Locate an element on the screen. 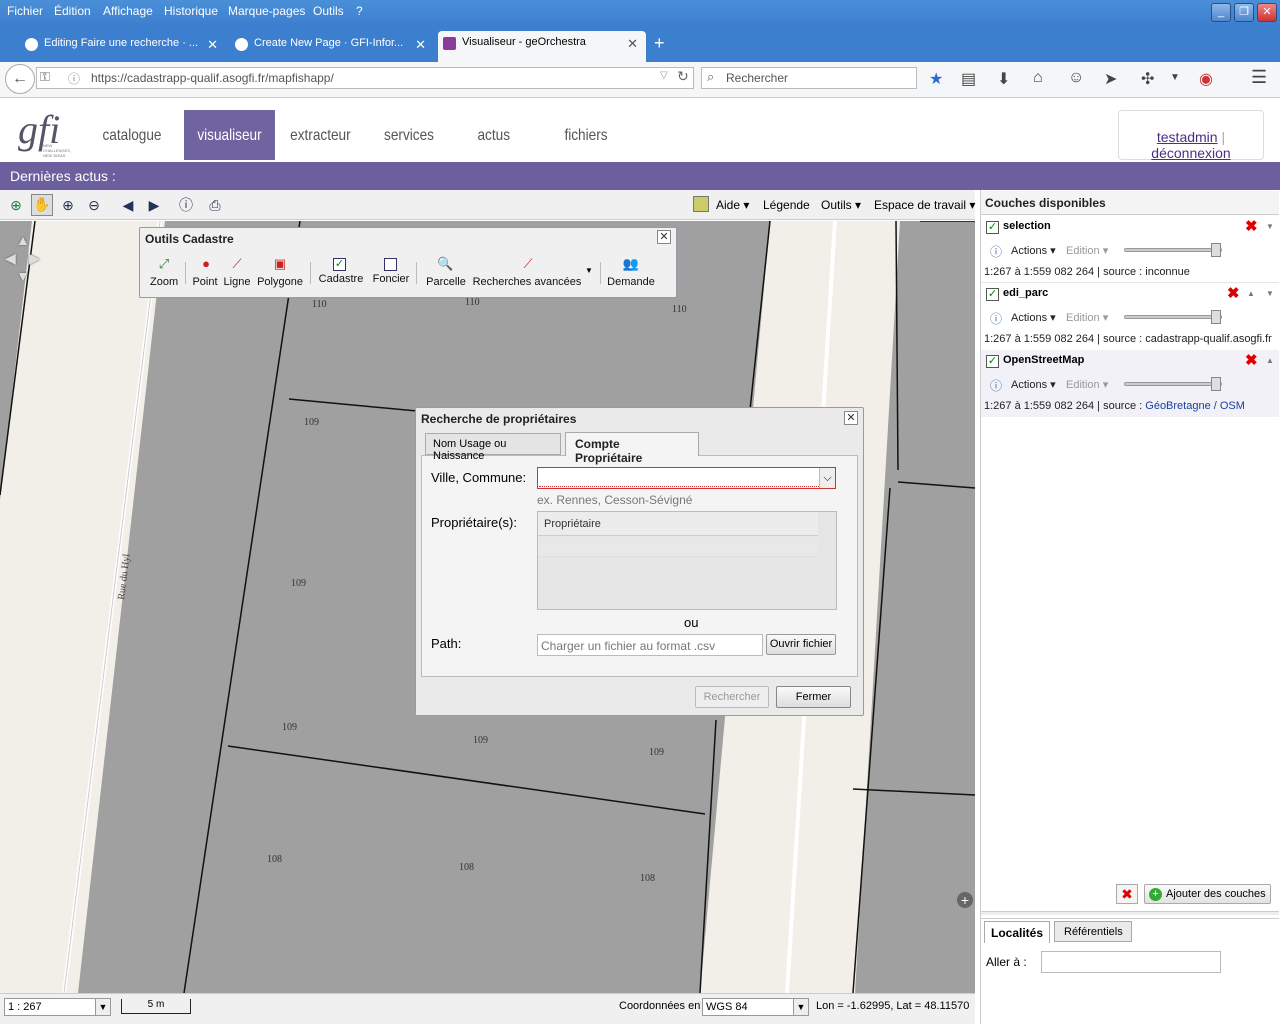  demande-button: Demande is located at coordinates (631, 282).